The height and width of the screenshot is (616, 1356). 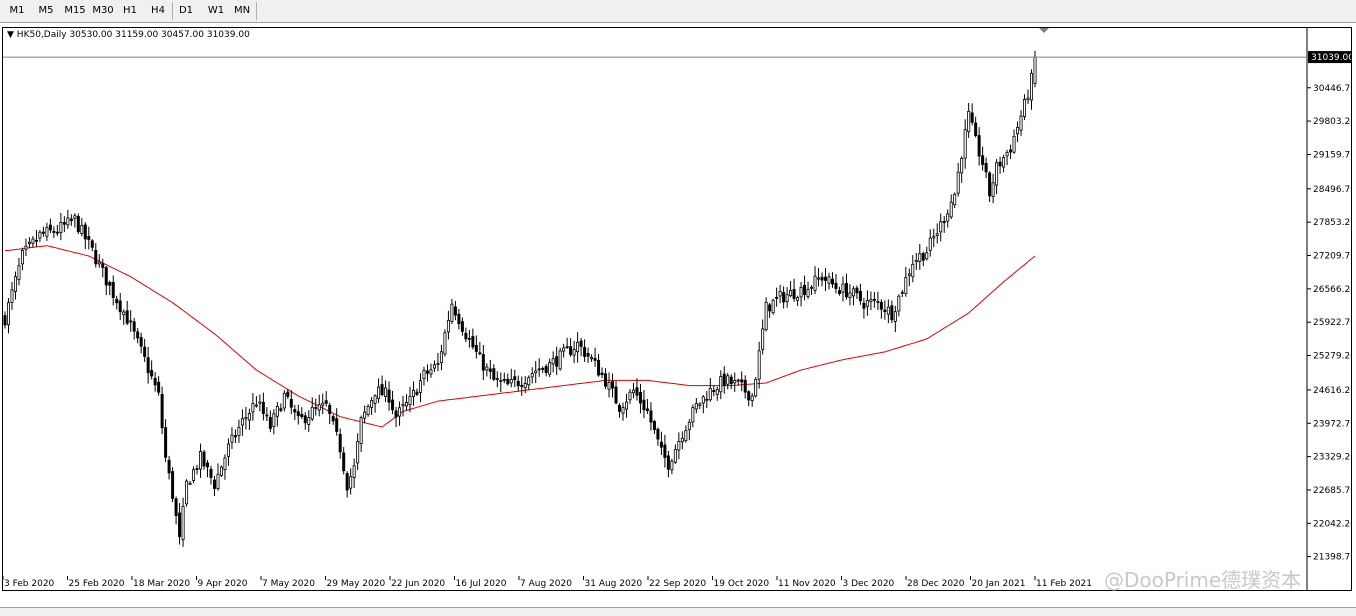 What do you see at coordinates (1332, 190) in the screenshot?
I see `y-tick-label: 28496.70` at bounding box center [1332, 190].